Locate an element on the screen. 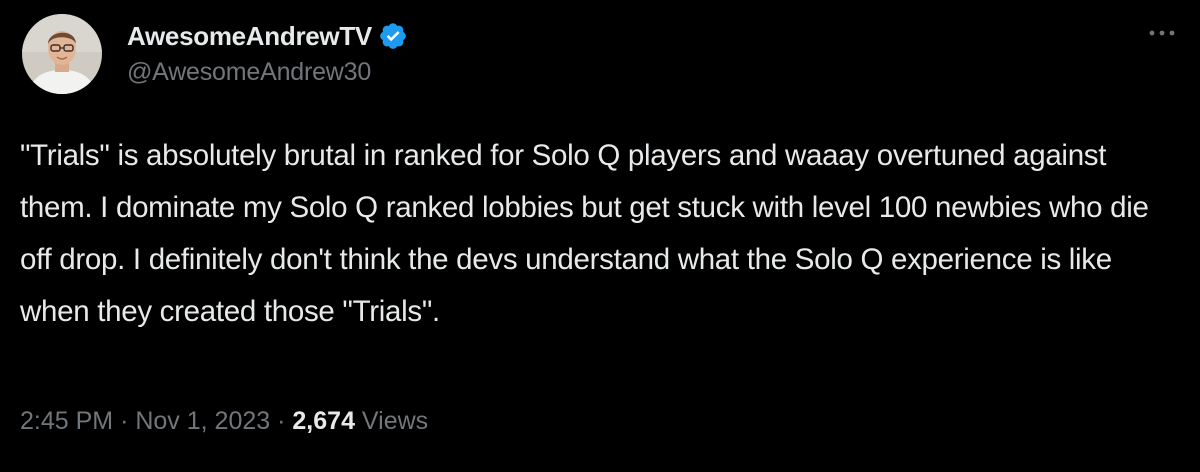 Image resolution: width=1200 pixels, height=472 pixels. handle: @AwesomeAndrew30 is located at coordinates (249, 72).